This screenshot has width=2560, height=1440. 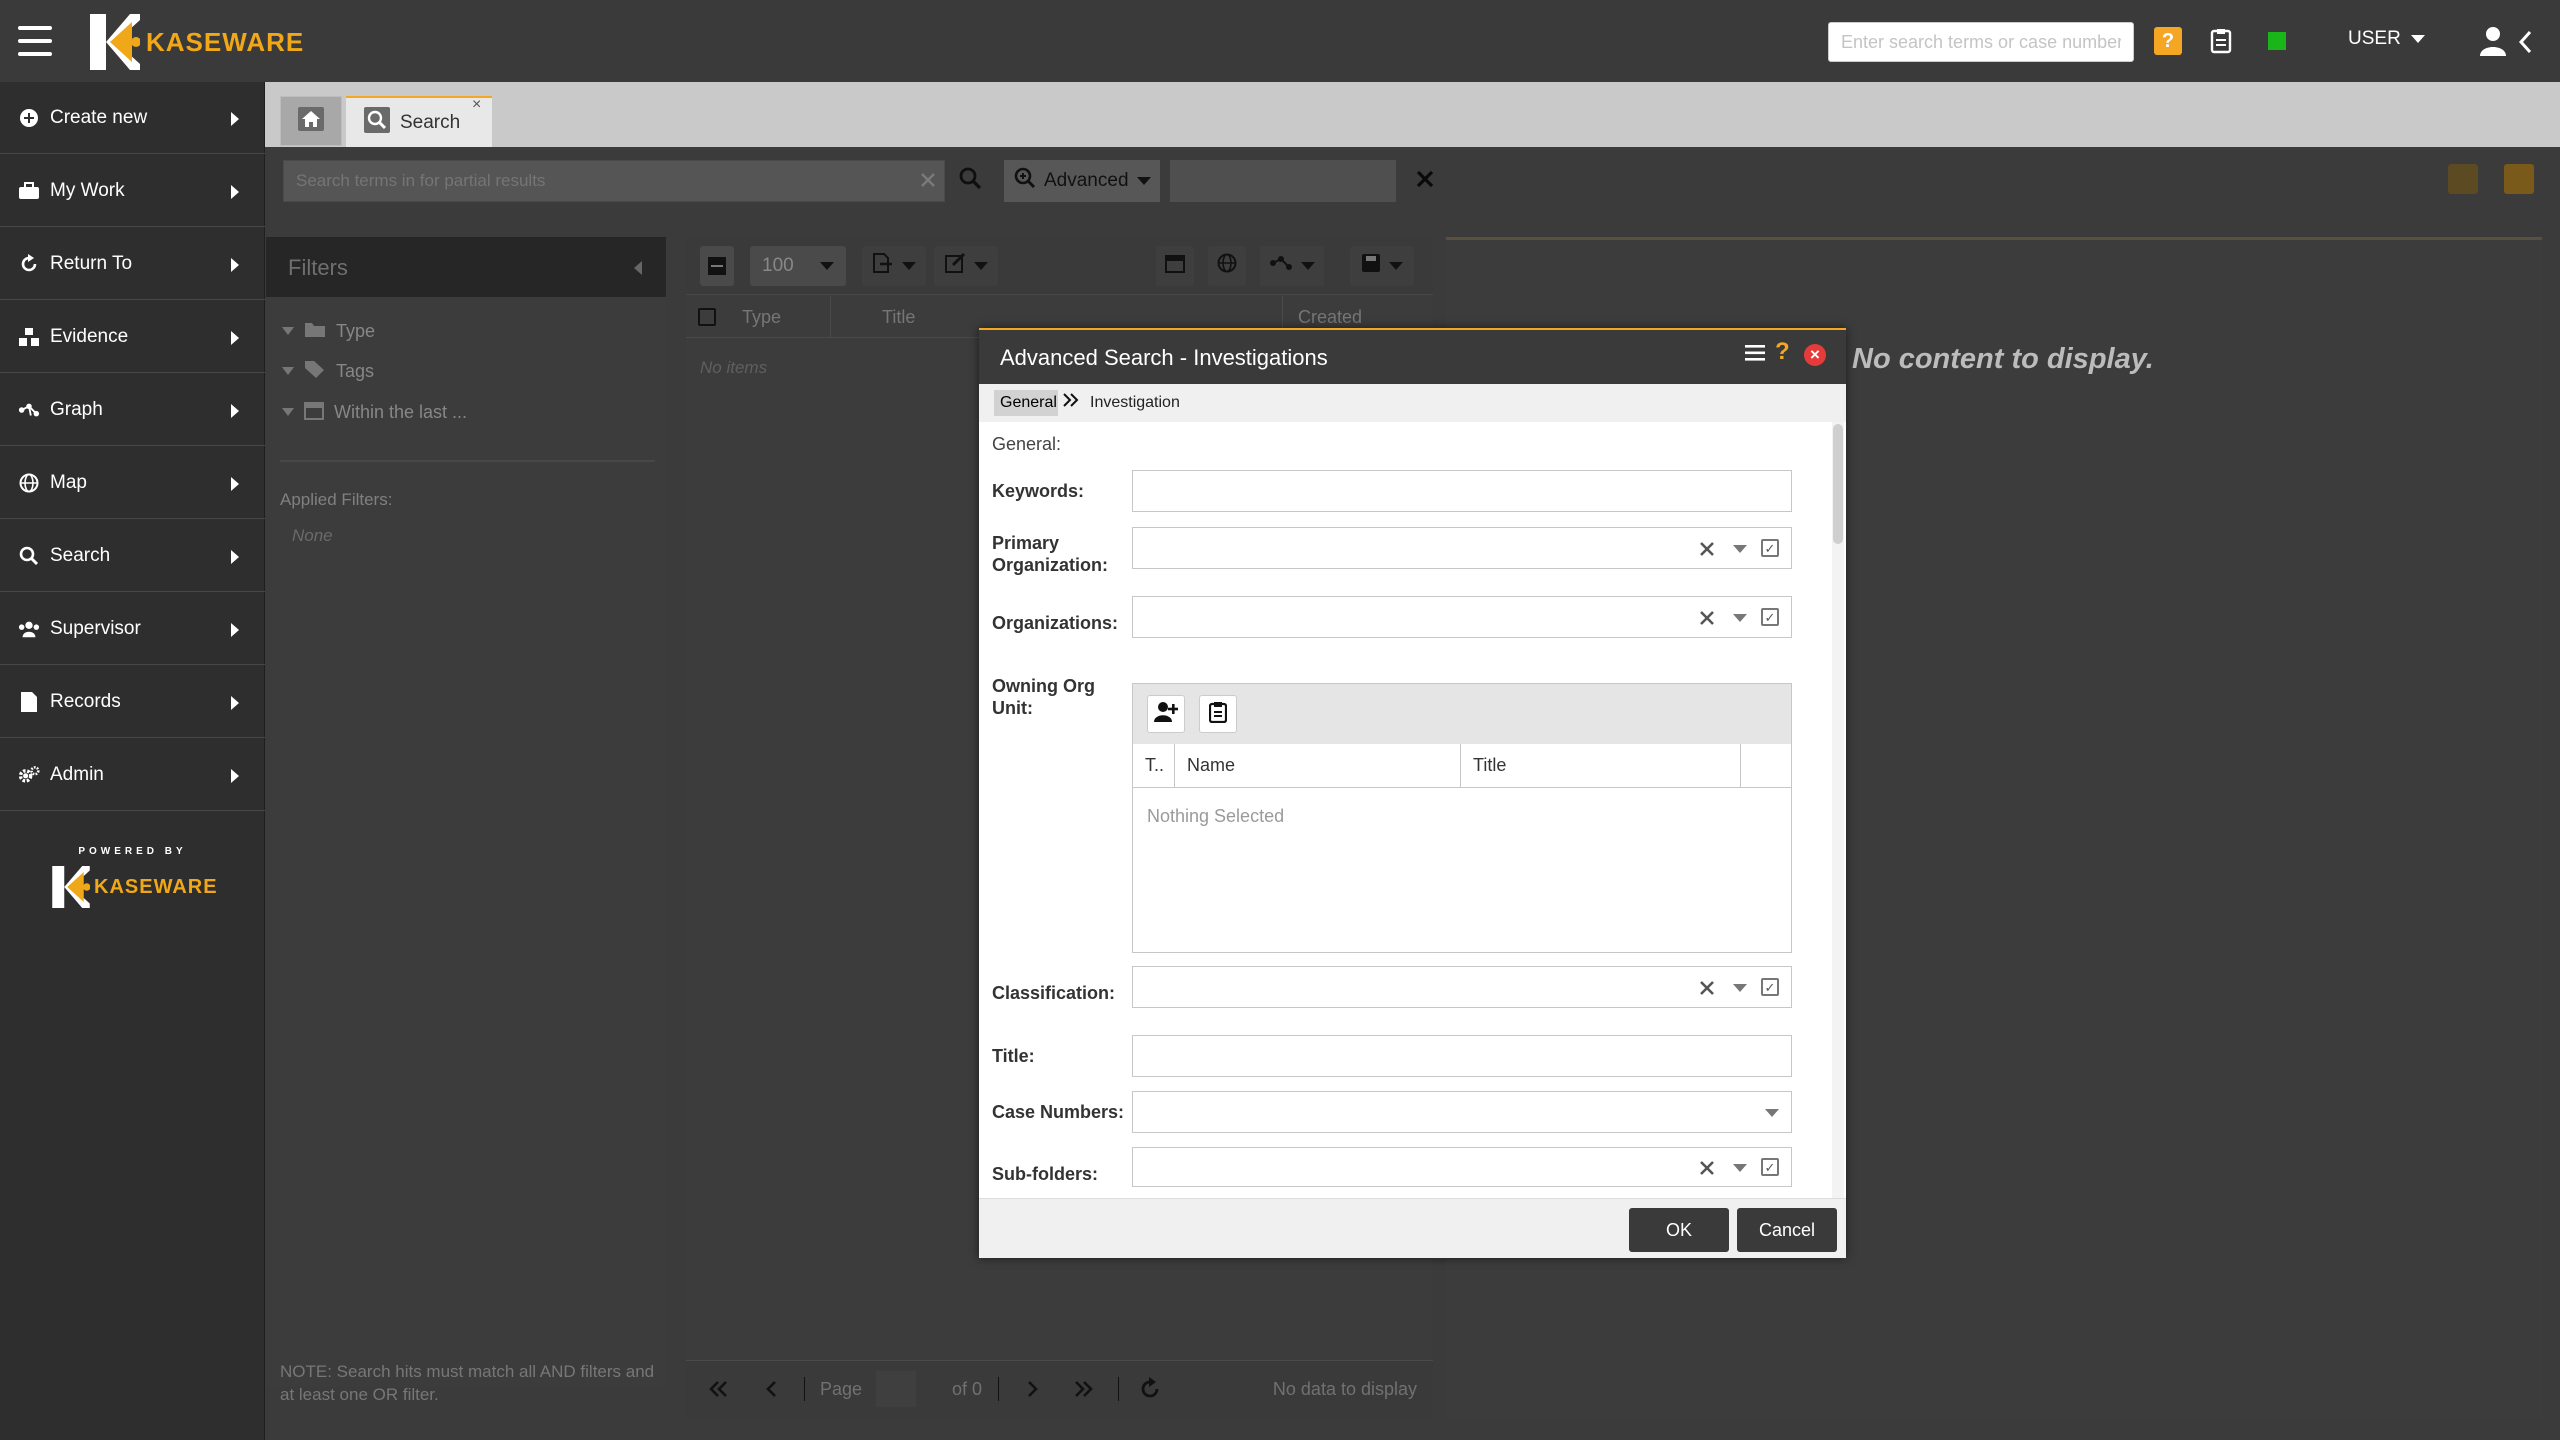 What do you see at coordinates (132, 337) in the screenshot?
I see `sidebar-item-evidence: Evidence` at bounding box center [132, 337].